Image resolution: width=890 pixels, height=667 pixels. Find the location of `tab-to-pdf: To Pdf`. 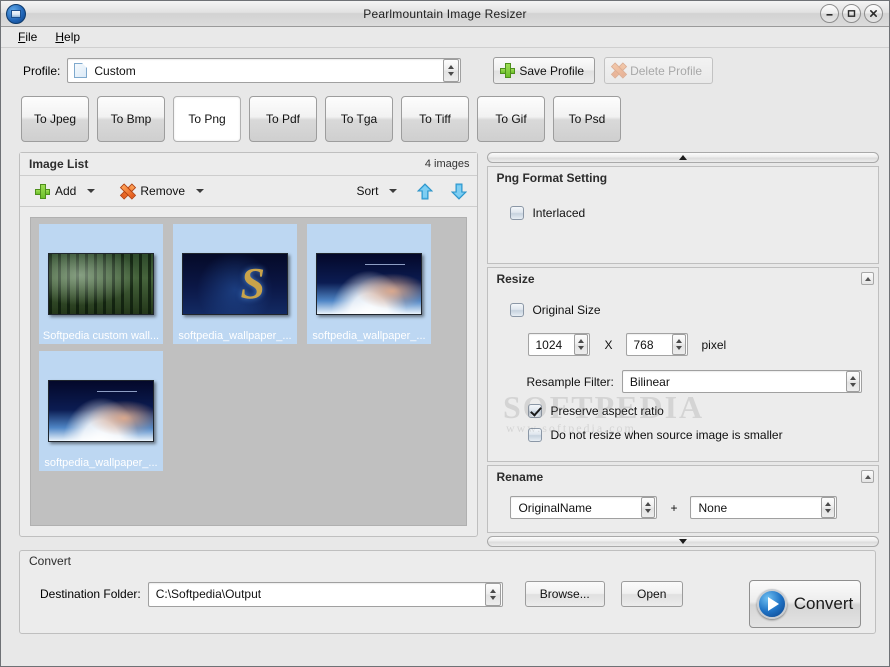

tab-to-pdf: To Pdf is located at coordinates (283, 119).